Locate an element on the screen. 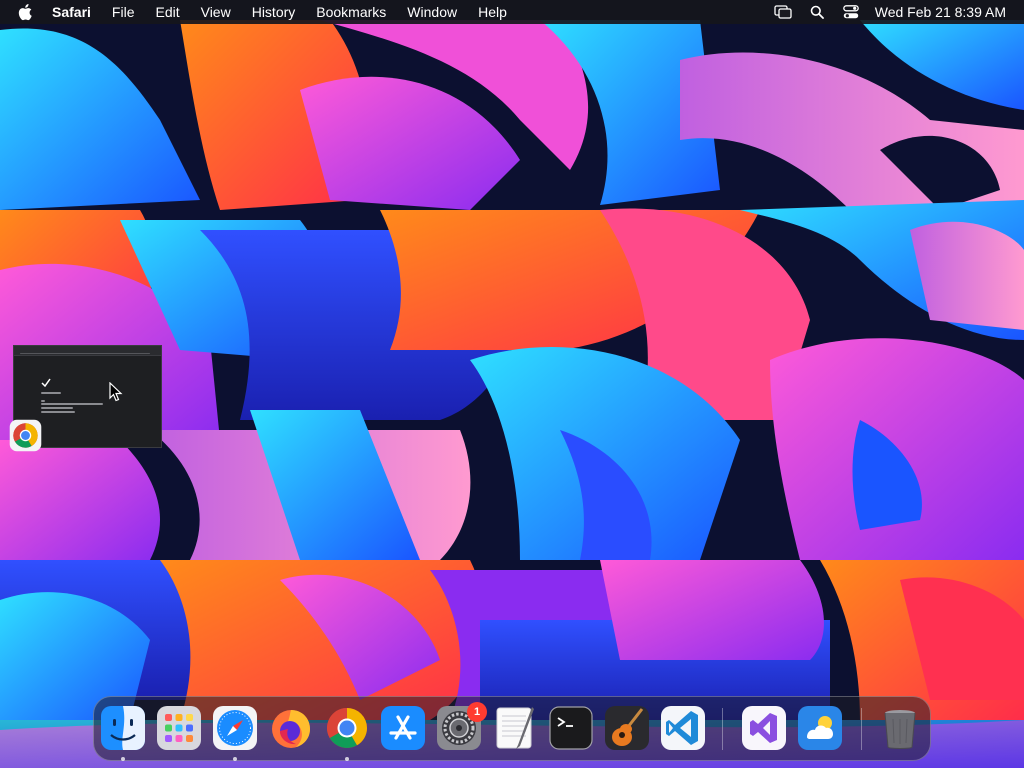 This screenshot has height=768, width=1024. firefox-icon is located at coordinates (291, 729).